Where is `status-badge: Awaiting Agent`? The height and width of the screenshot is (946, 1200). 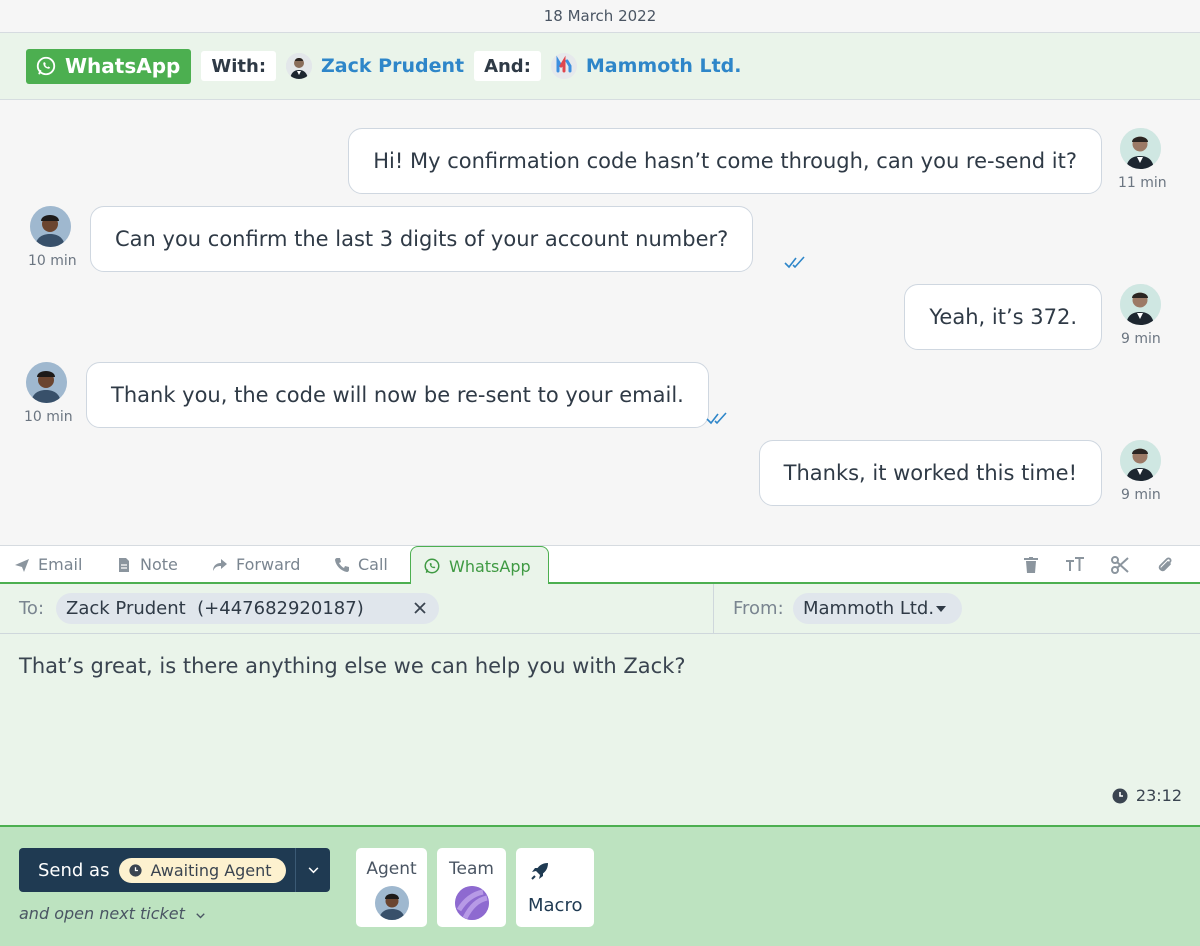
status-badge: Awaiting Agent is located at coordinates (202, 870).